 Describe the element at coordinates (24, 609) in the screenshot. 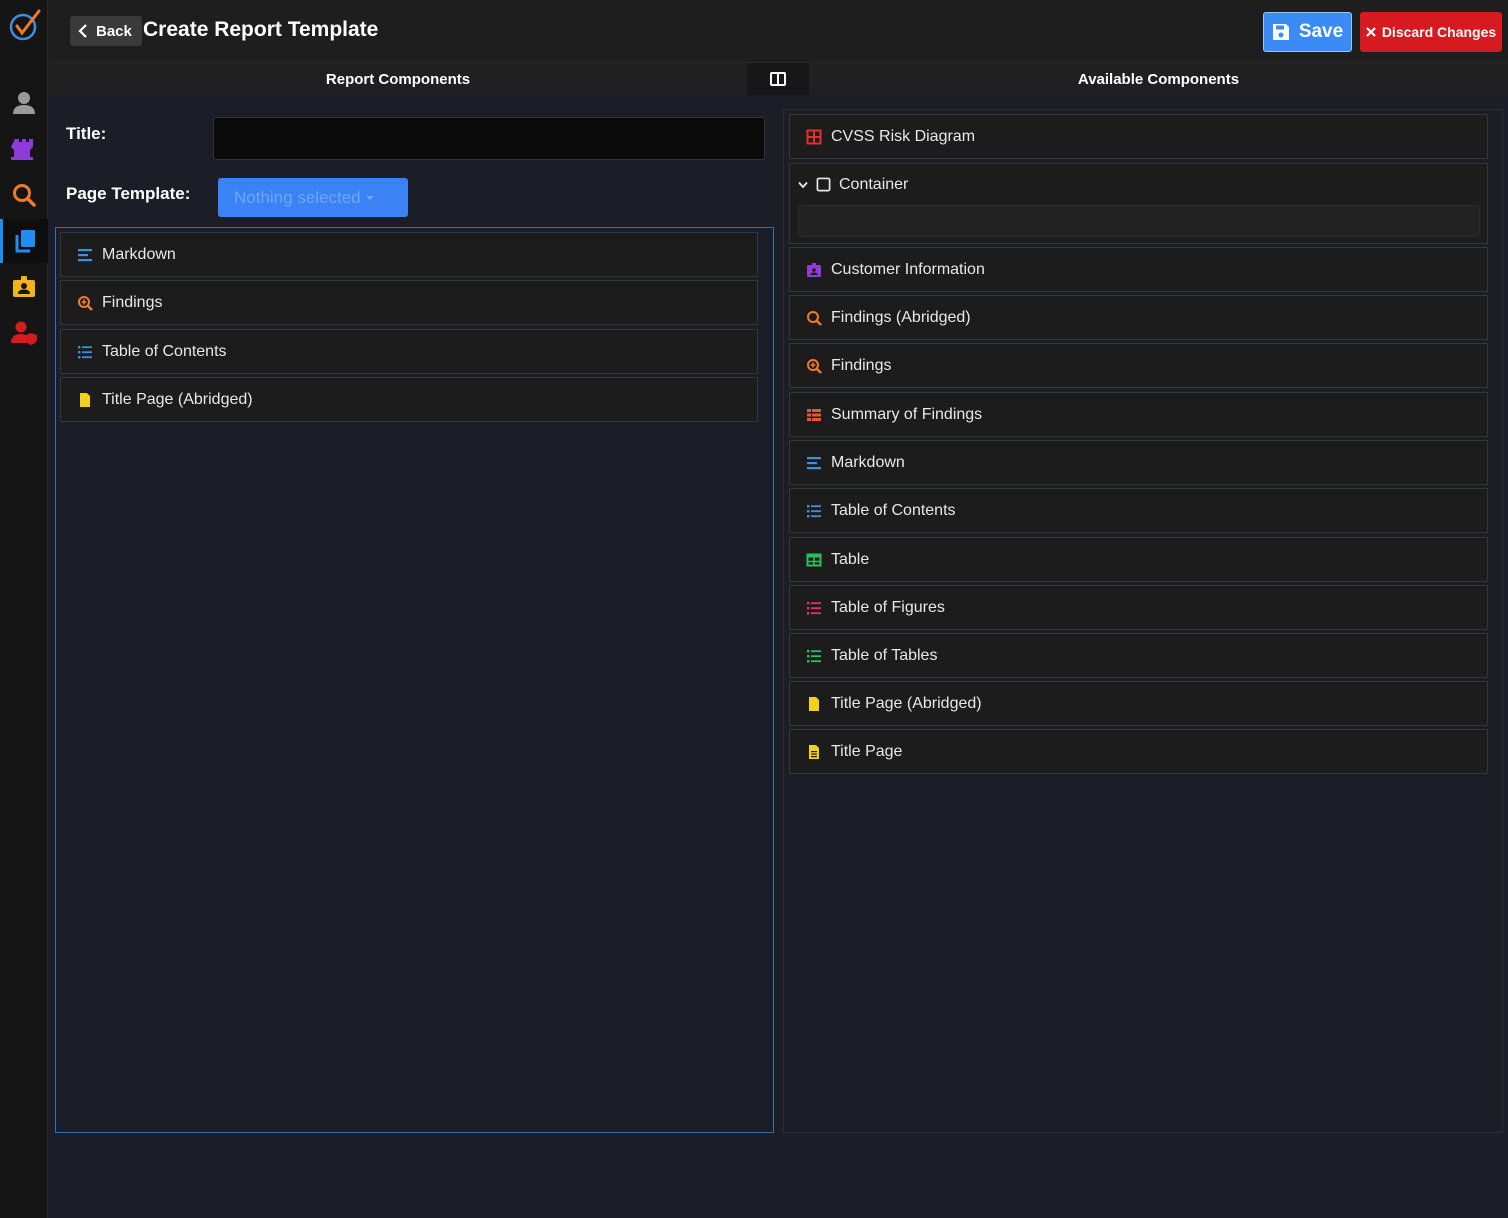

I see `sidebar` at that location.